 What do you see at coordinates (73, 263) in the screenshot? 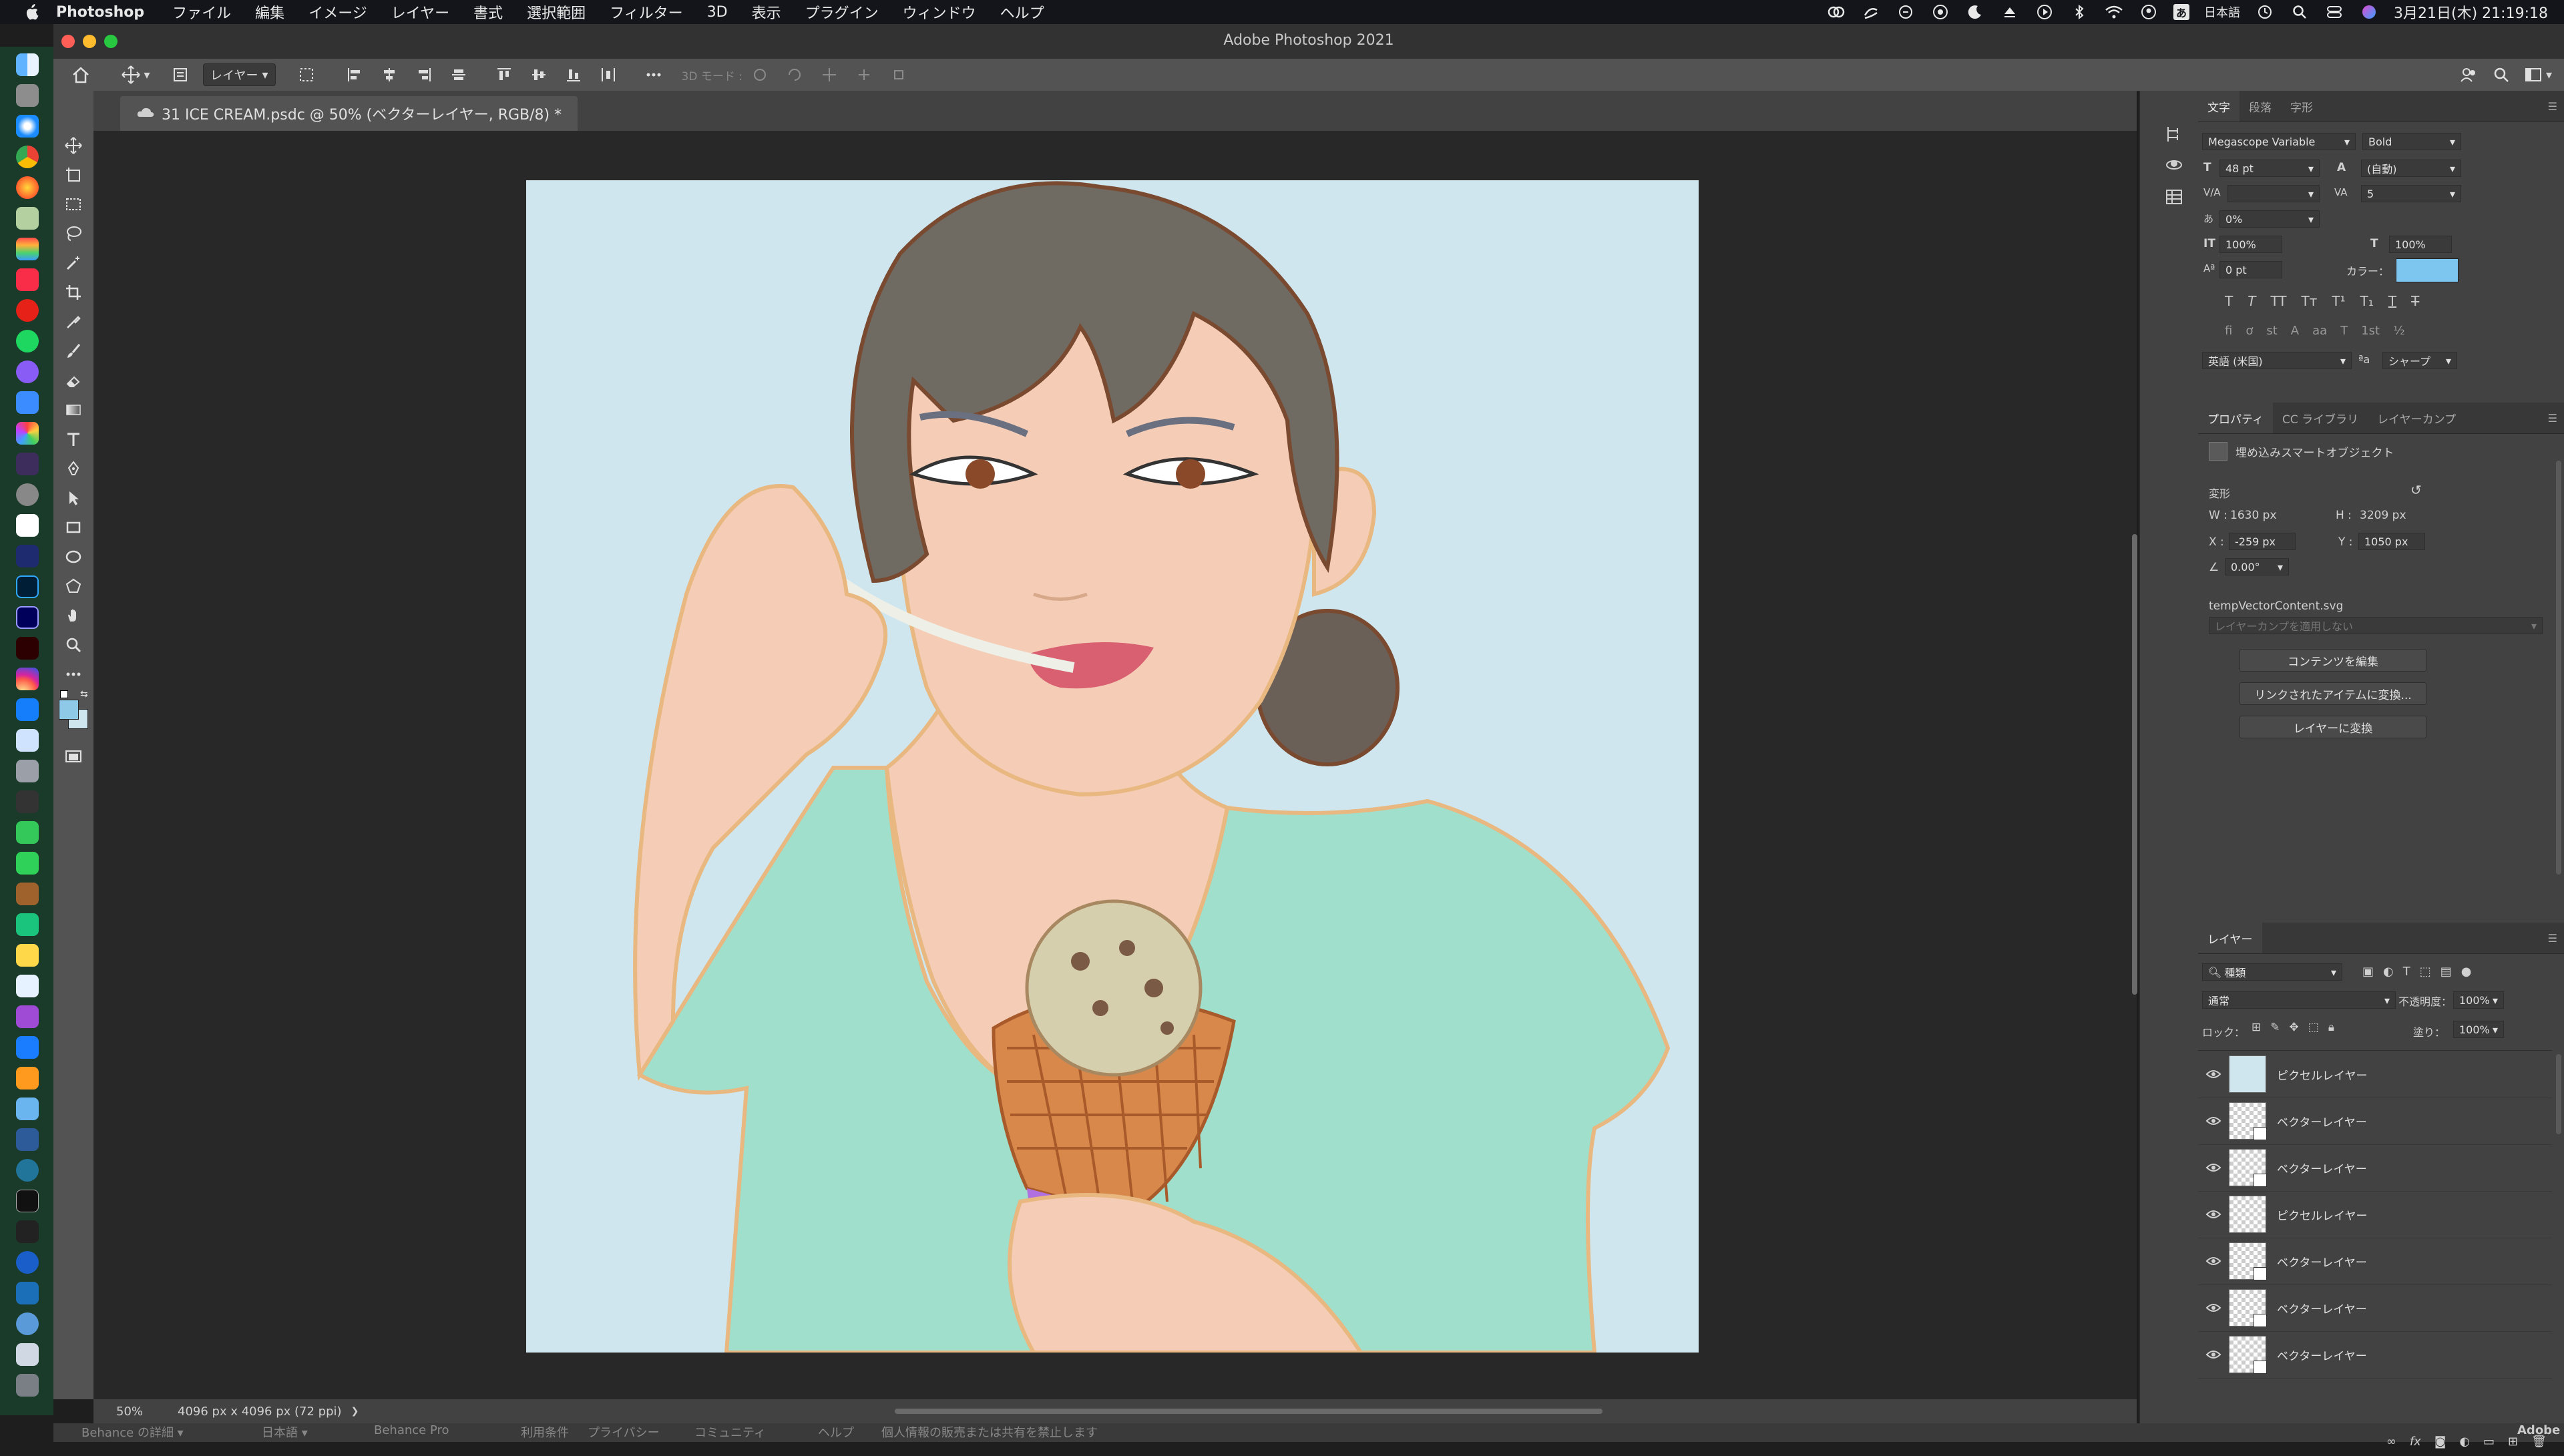
I see `magic-wand-tool-icon` at bounding box center [73, 263].